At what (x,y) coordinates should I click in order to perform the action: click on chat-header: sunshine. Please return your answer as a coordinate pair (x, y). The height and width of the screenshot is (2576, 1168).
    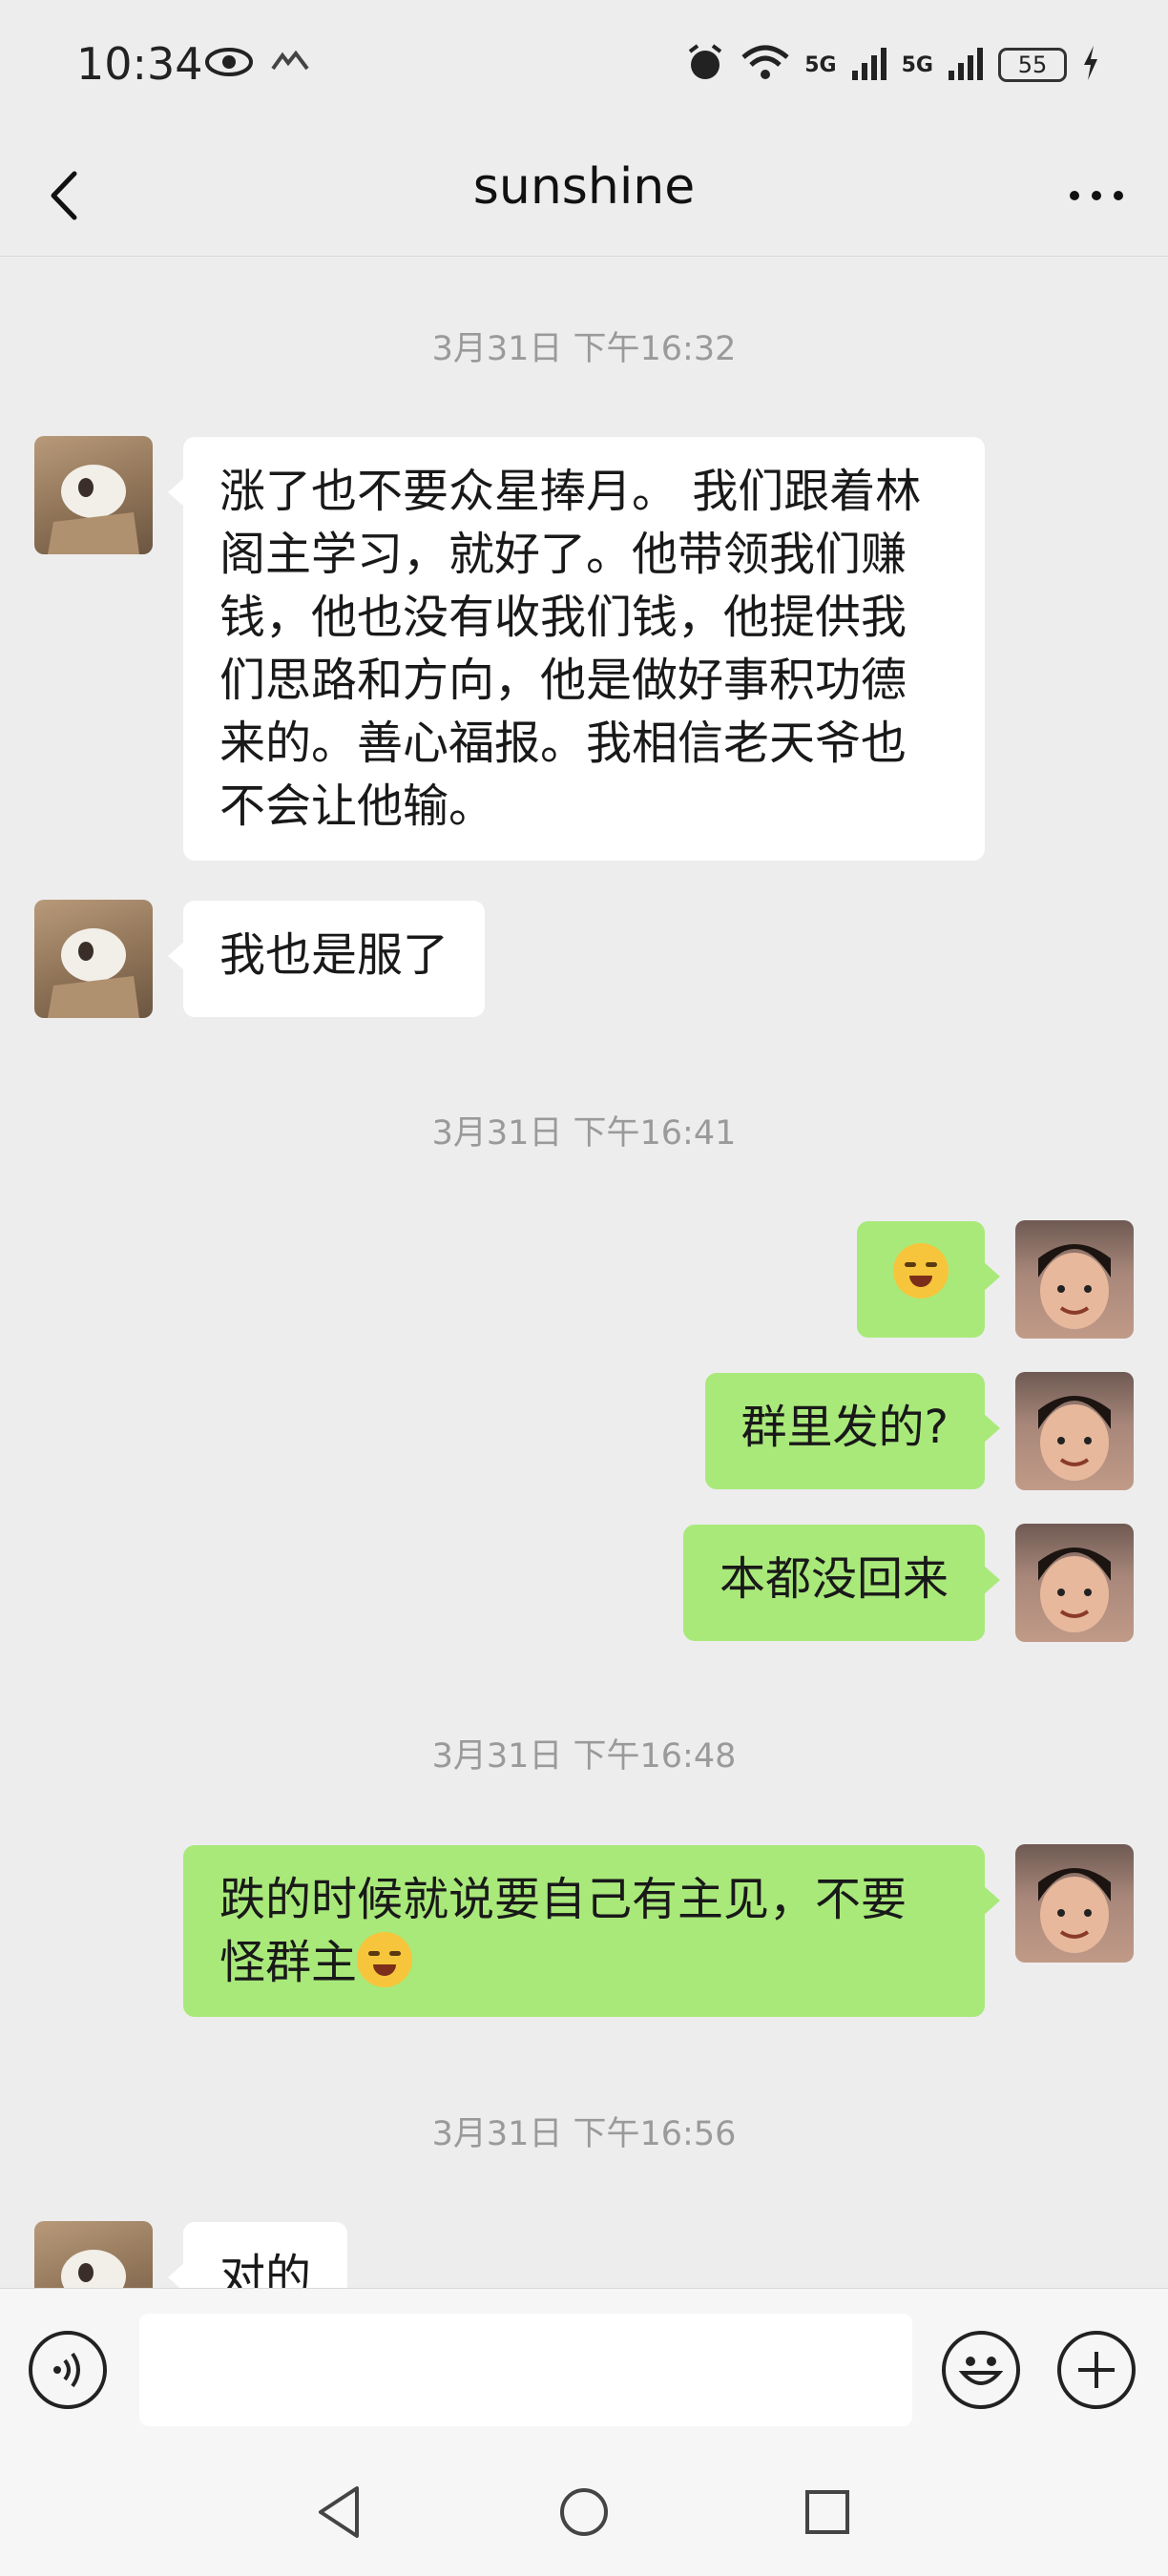
    Looking at the image, I should click on (584, 195).